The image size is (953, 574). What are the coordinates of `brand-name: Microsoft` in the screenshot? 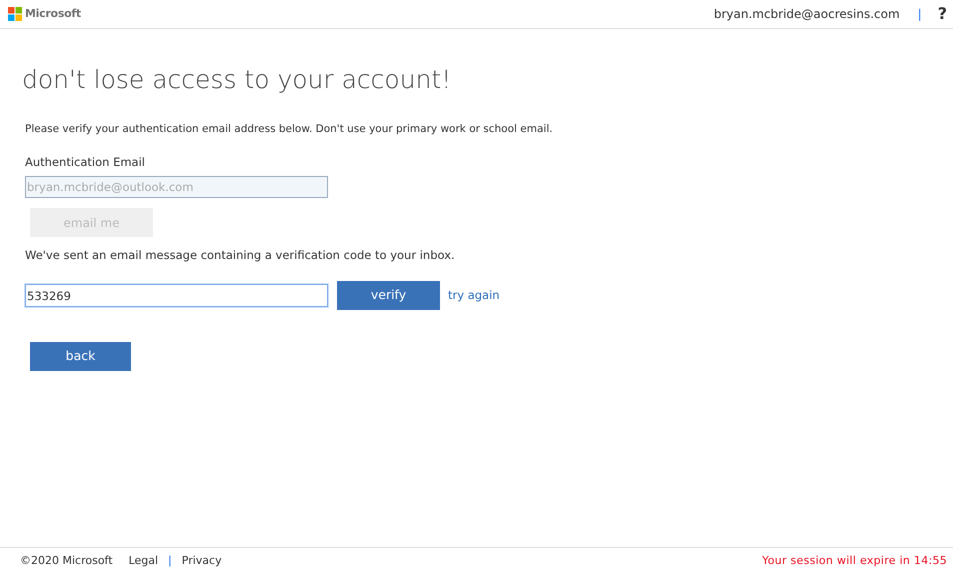 It's located at (53, 14).